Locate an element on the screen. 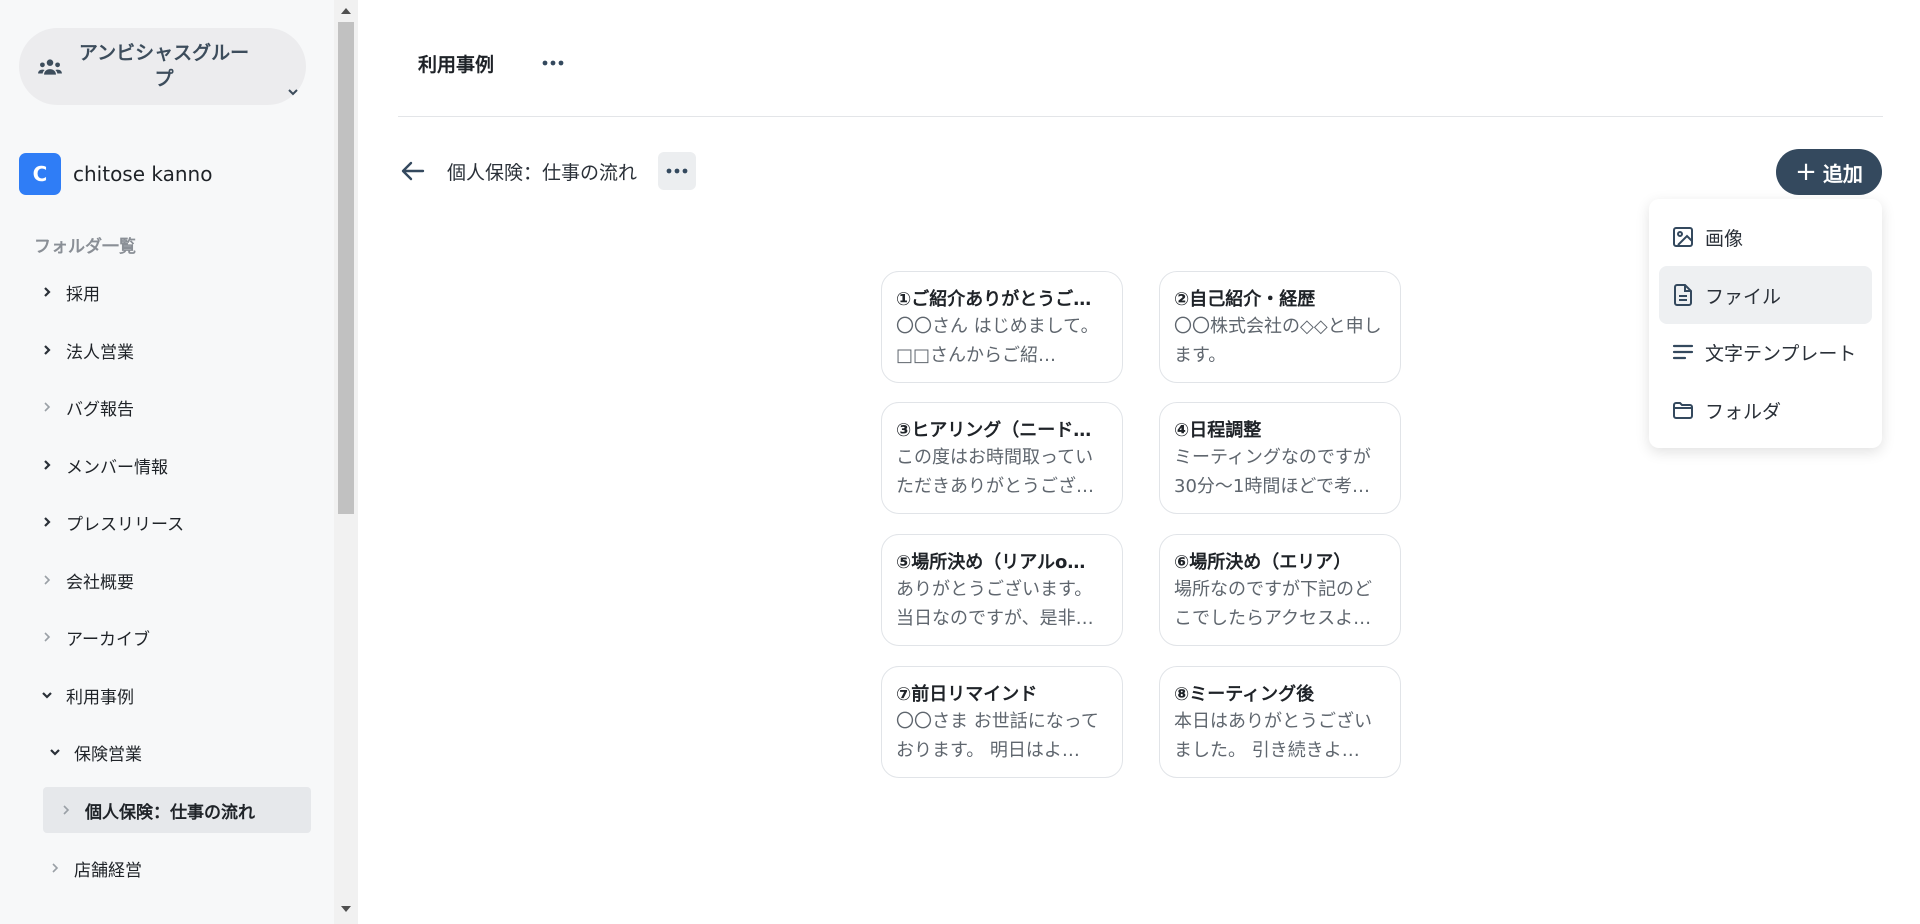 Image resolution: width=1920 pixels, height=924 pixels. sidebar-item-recruiting: 採用 is located at coordinates (70, 292).